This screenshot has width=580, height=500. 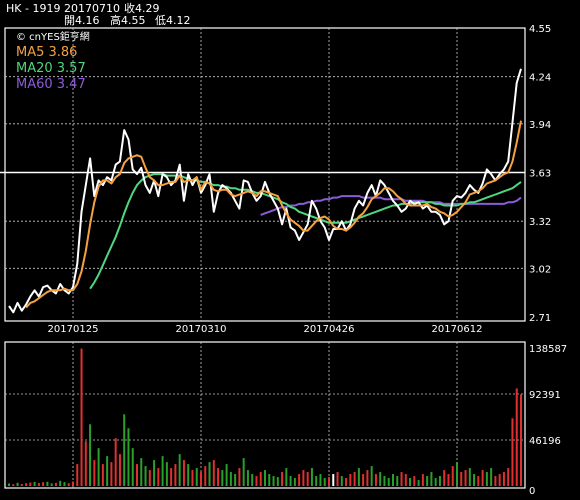 I want to click on volume-y-tick-label: 0, so click(x=532, y=491).